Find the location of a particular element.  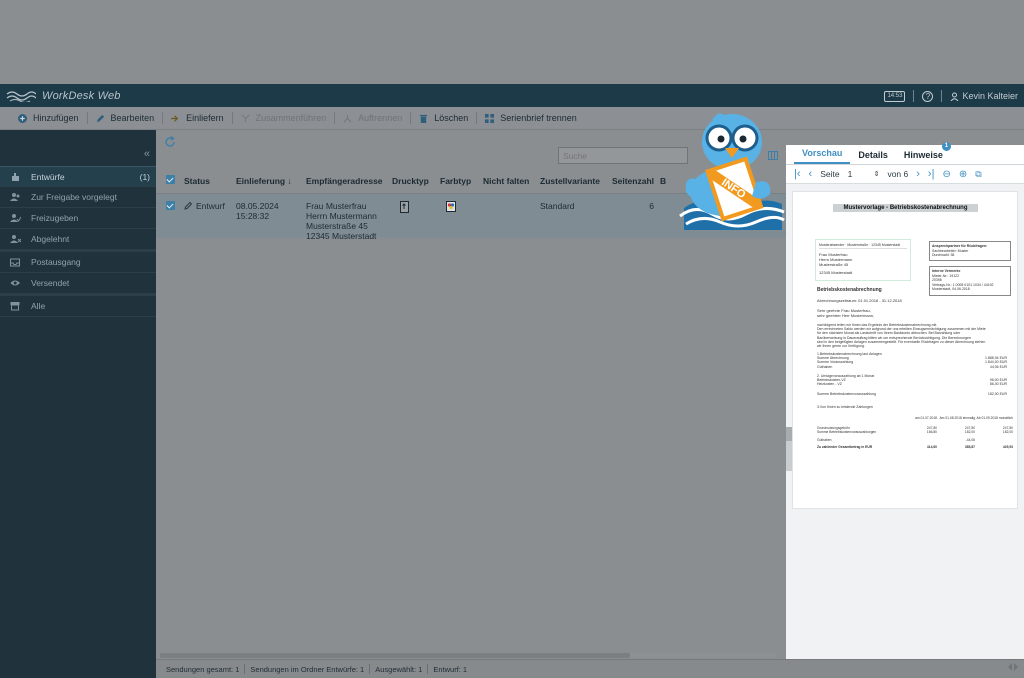

page-stepper-icon: ⇕ is located at coordinates (877, 174).